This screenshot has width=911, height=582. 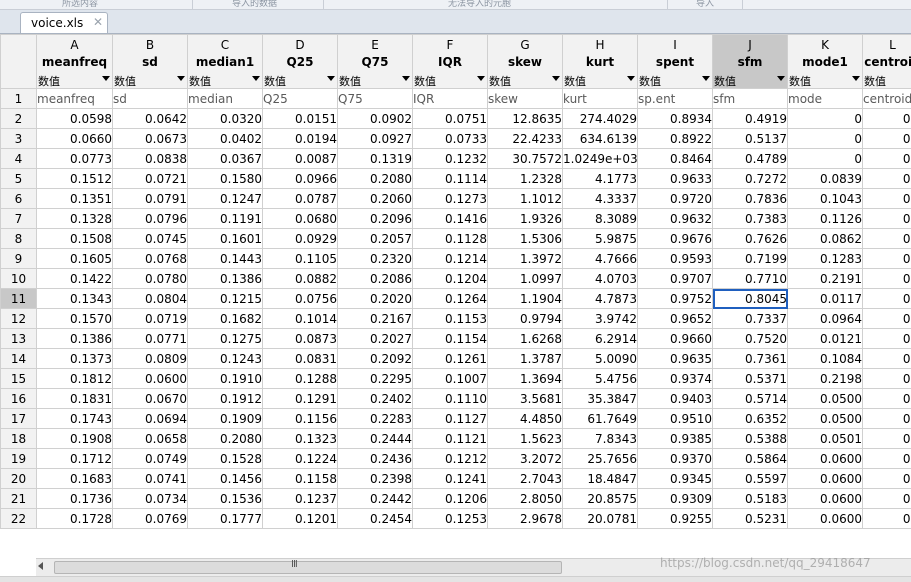 I want to click on data-cell: 0.1243, so click(x=225, y=359).